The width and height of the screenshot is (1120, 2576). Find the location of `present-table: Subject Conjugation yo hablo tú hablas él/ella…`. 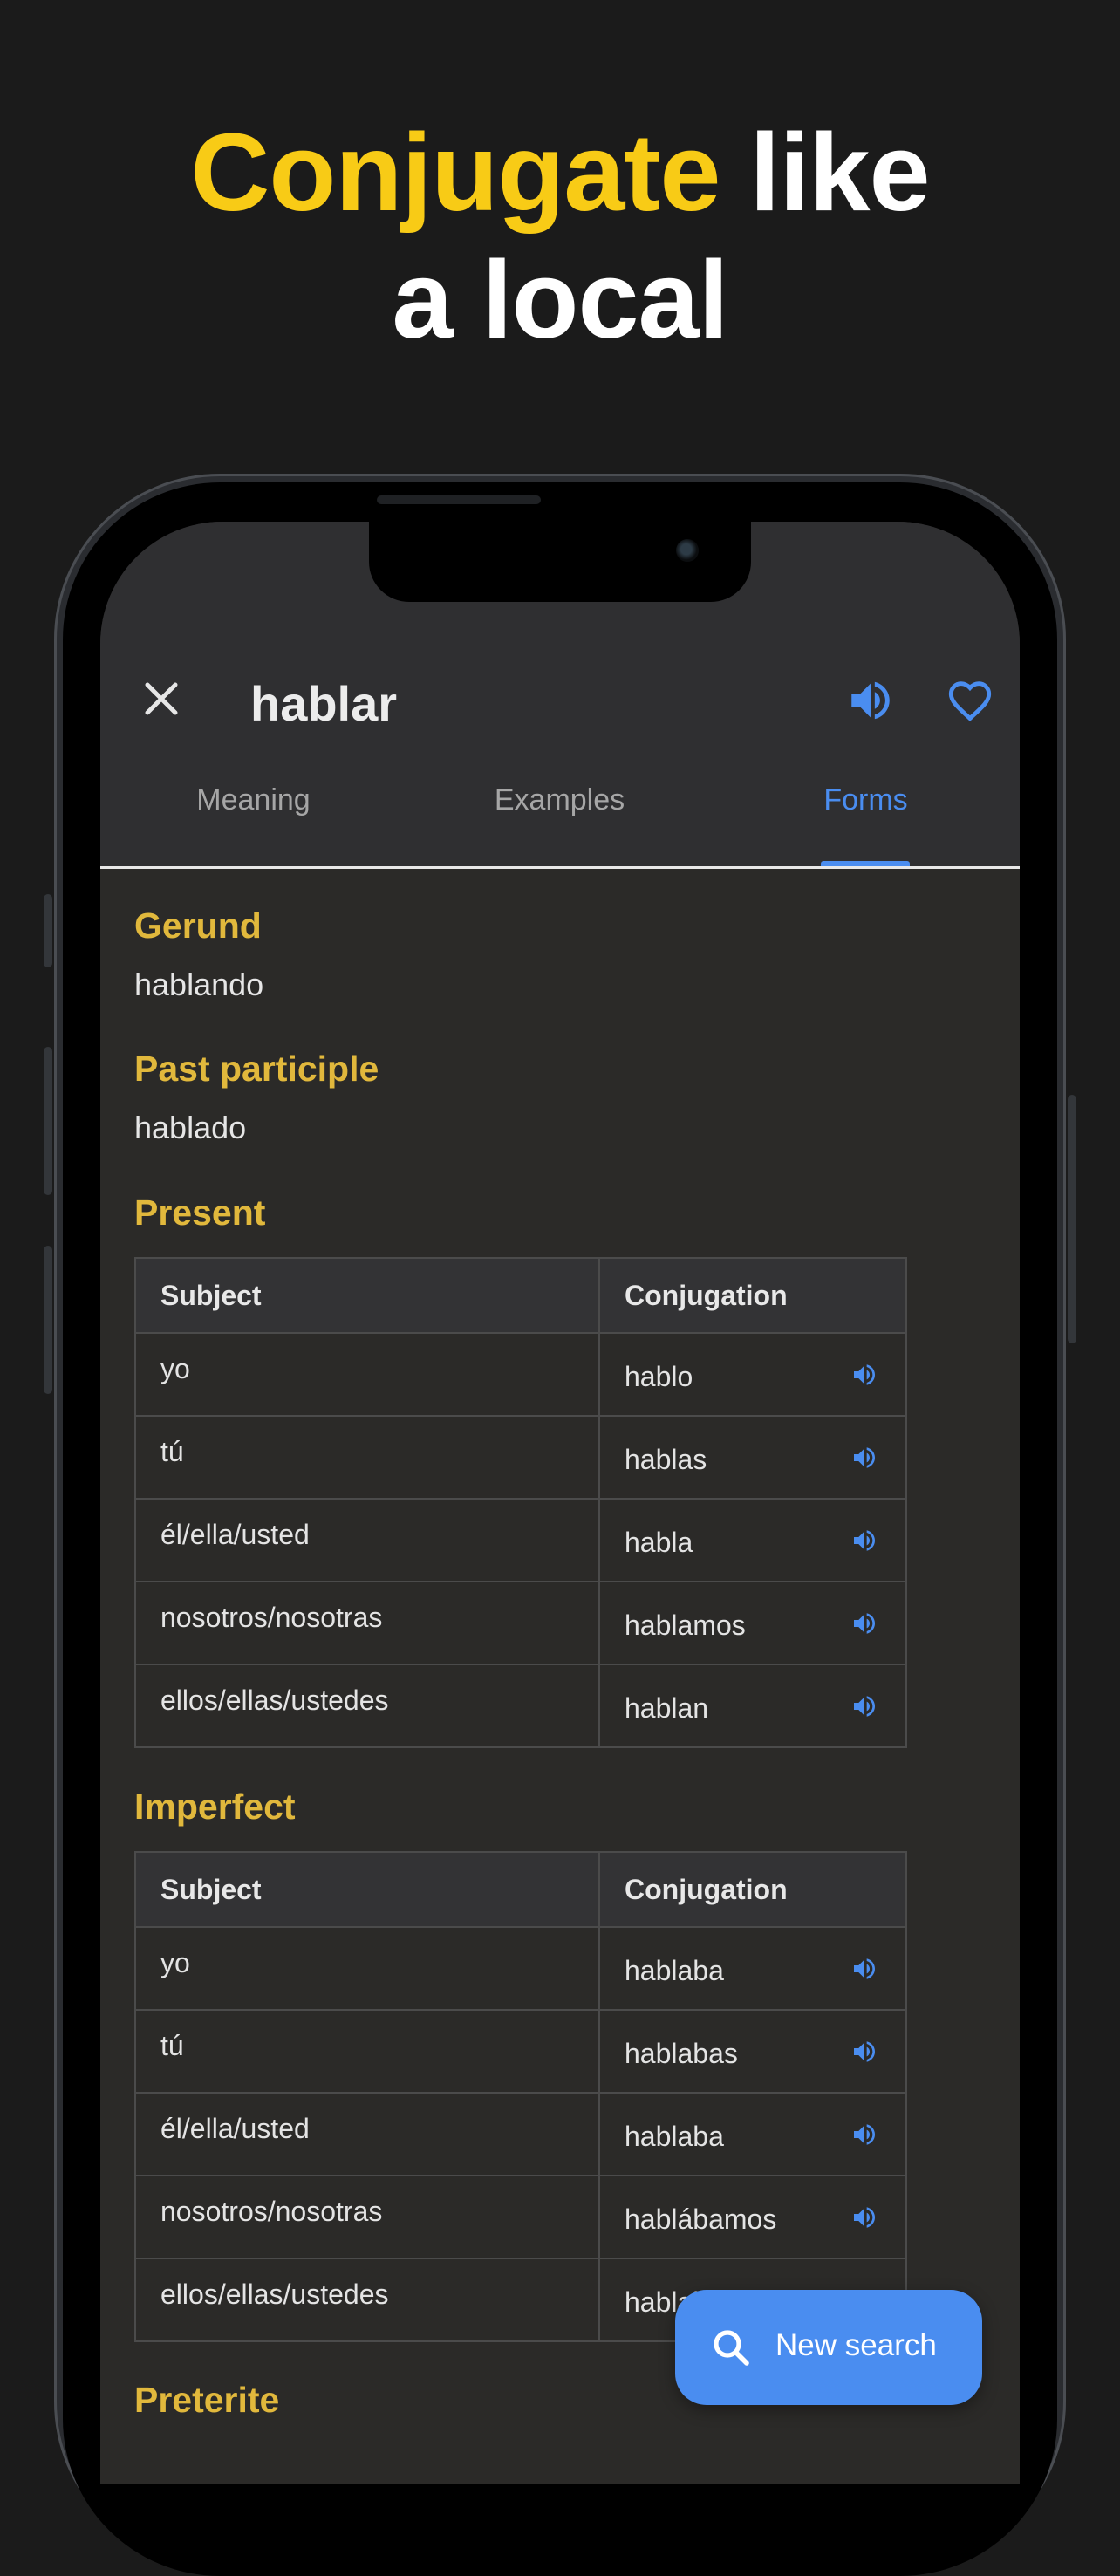

present-table: Subject Conjugation yo hablo tú hablas él/ella… is located at coordinates (520, 1502).